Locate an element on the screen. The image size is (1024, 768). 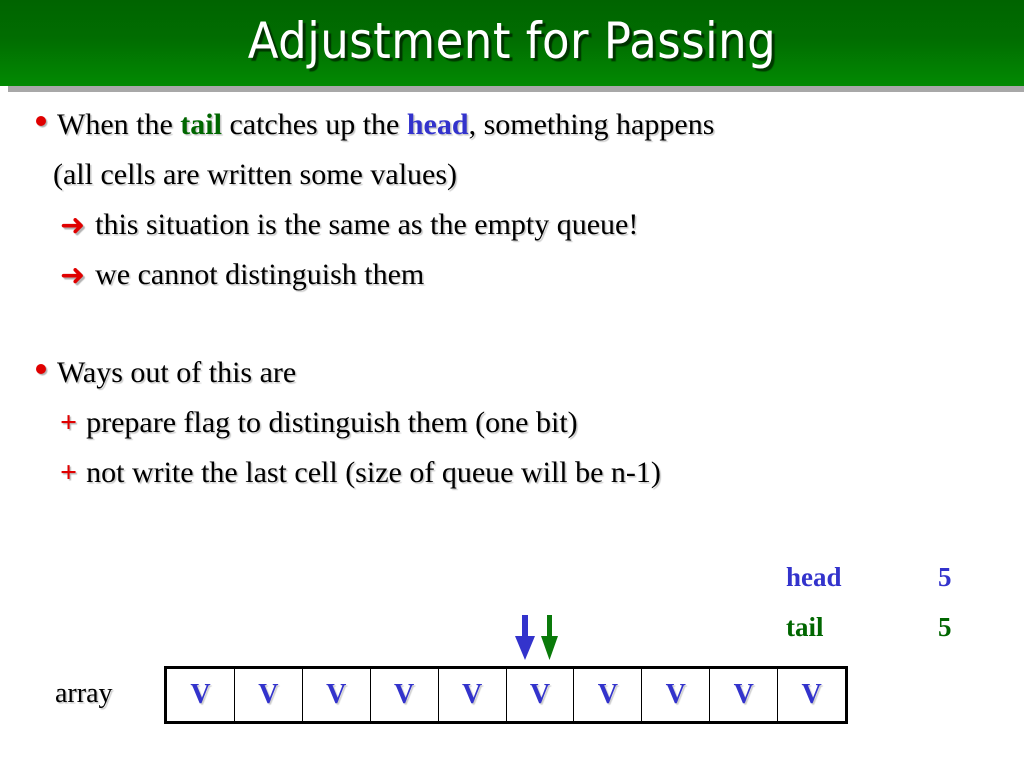
body-text-segment: , something happens is located at coordinates (591, 124).